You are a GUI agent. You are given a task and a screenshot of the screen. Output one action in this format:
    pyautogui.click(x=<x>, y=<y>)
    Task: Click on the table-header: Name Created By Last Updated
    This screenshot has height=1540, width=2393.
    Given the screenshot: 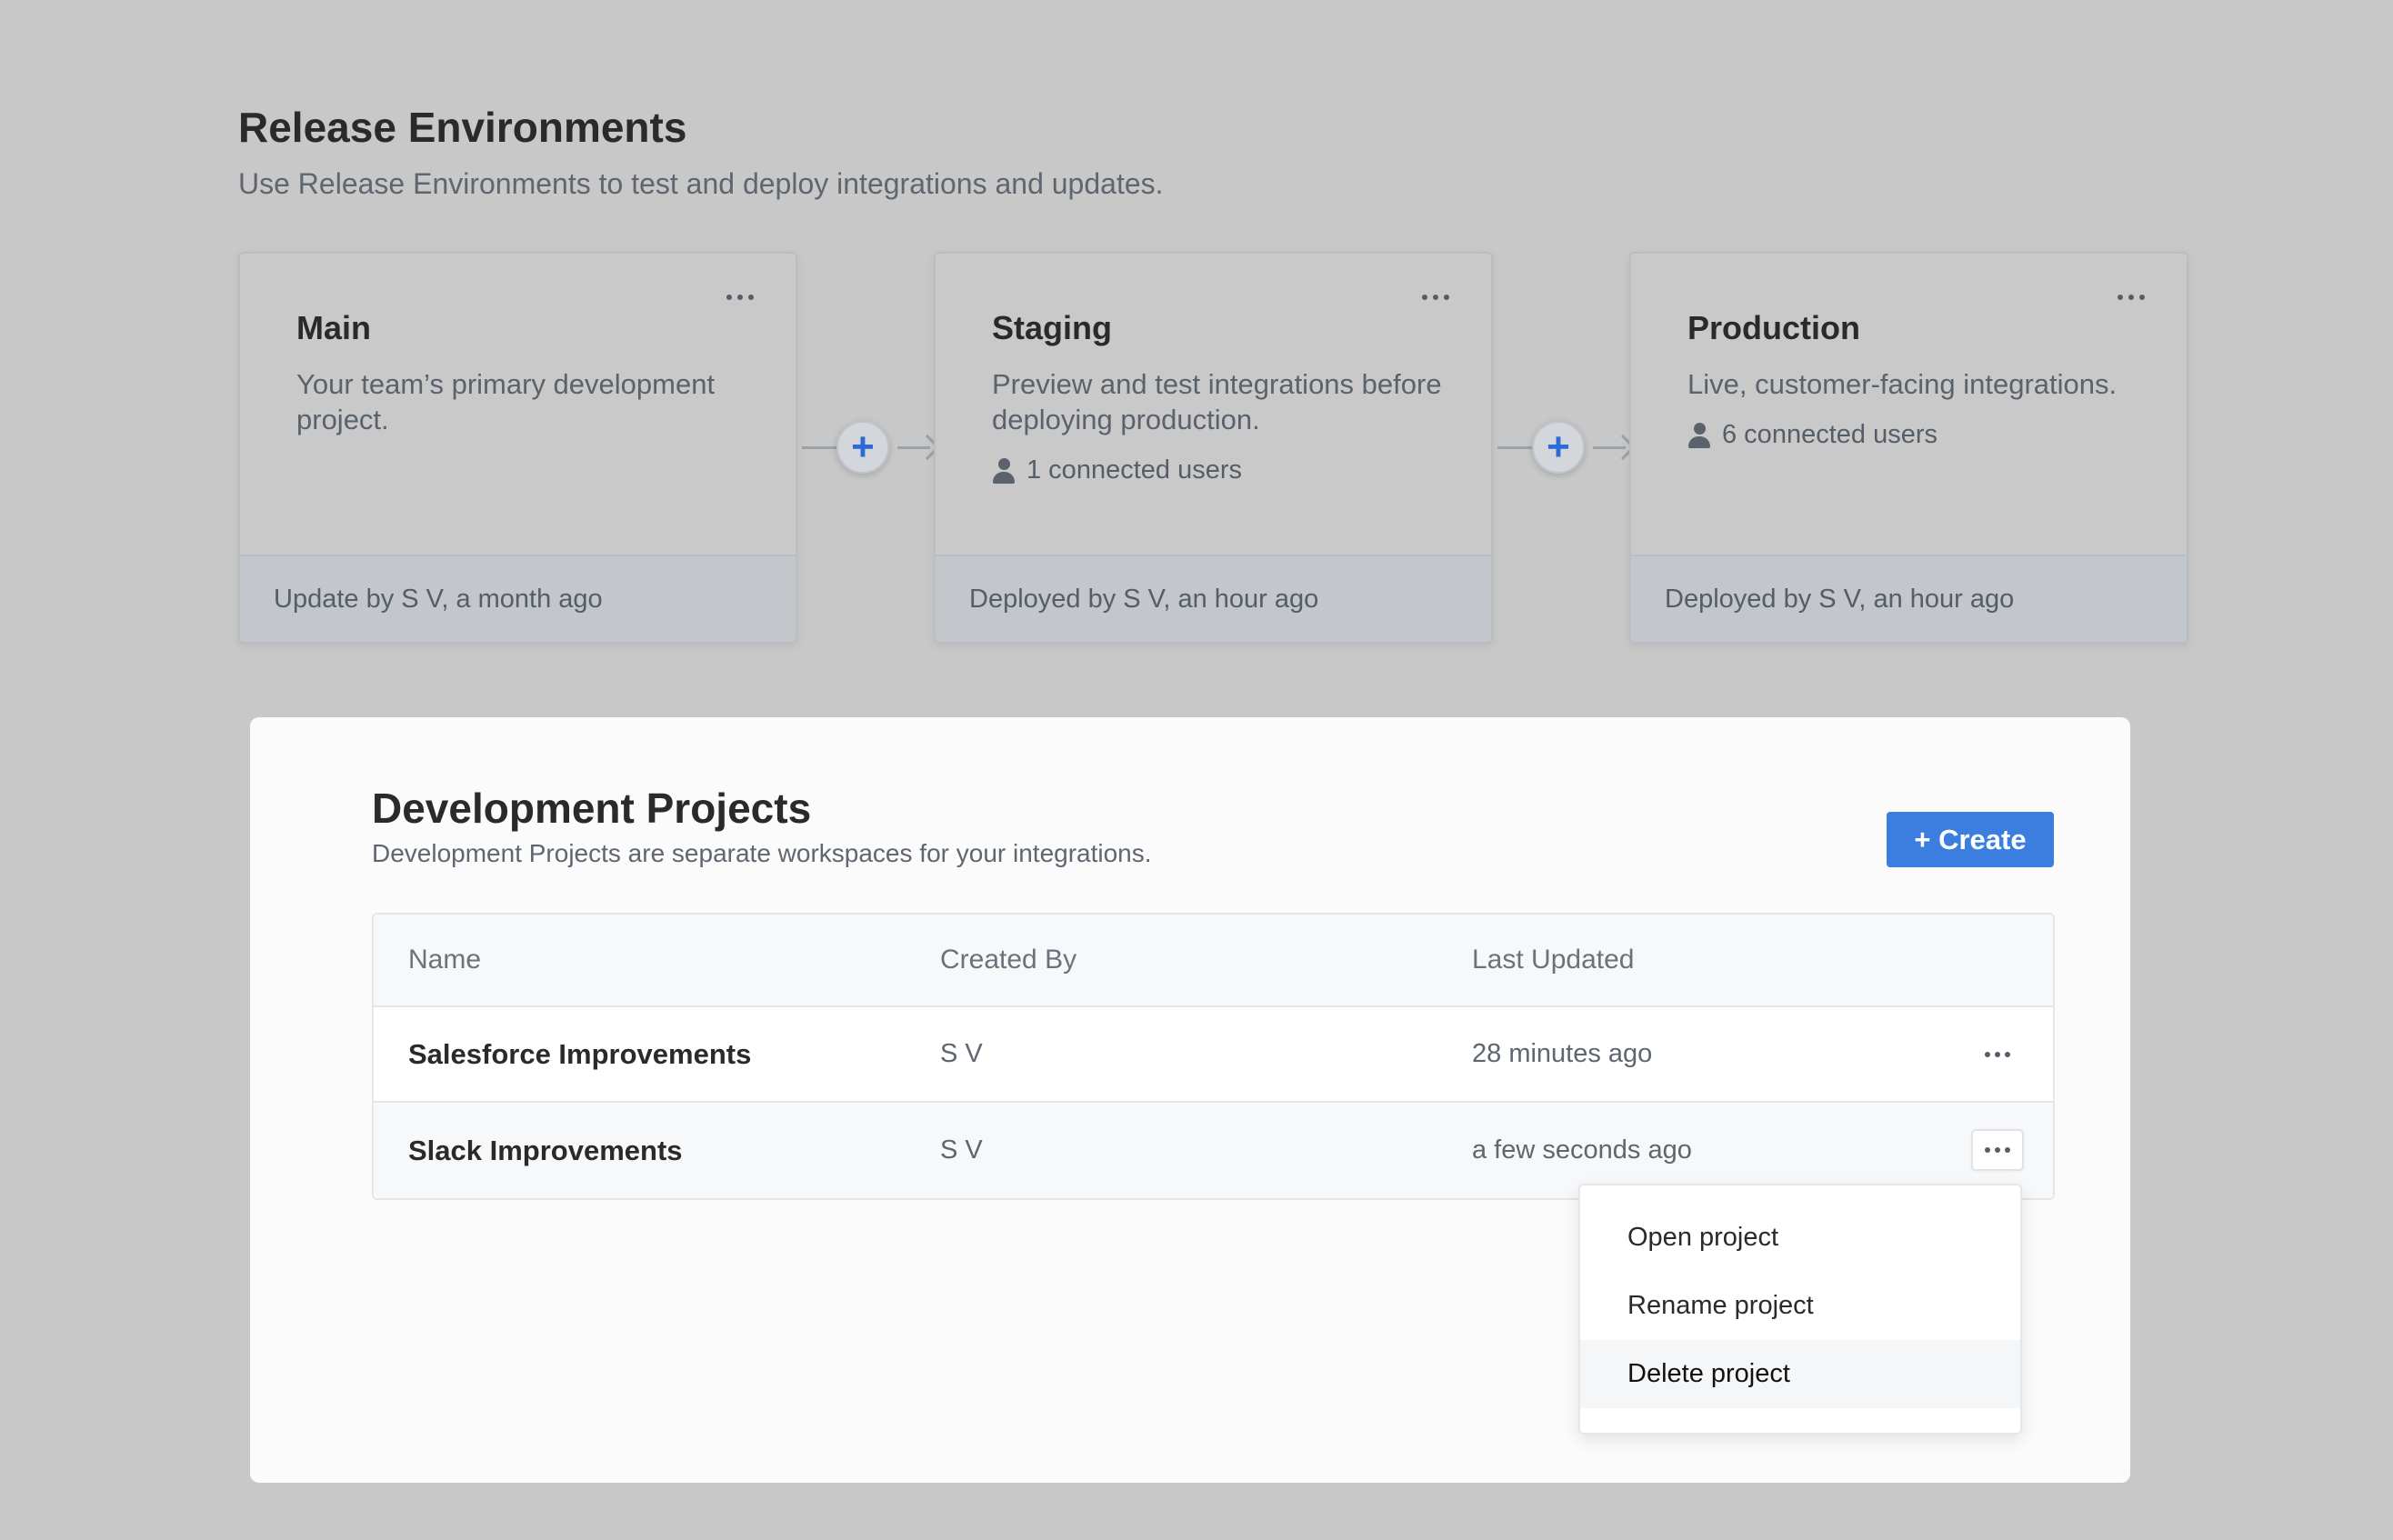 What is the action you would take?
    pyautogui.click(x=1213, y=961)
    